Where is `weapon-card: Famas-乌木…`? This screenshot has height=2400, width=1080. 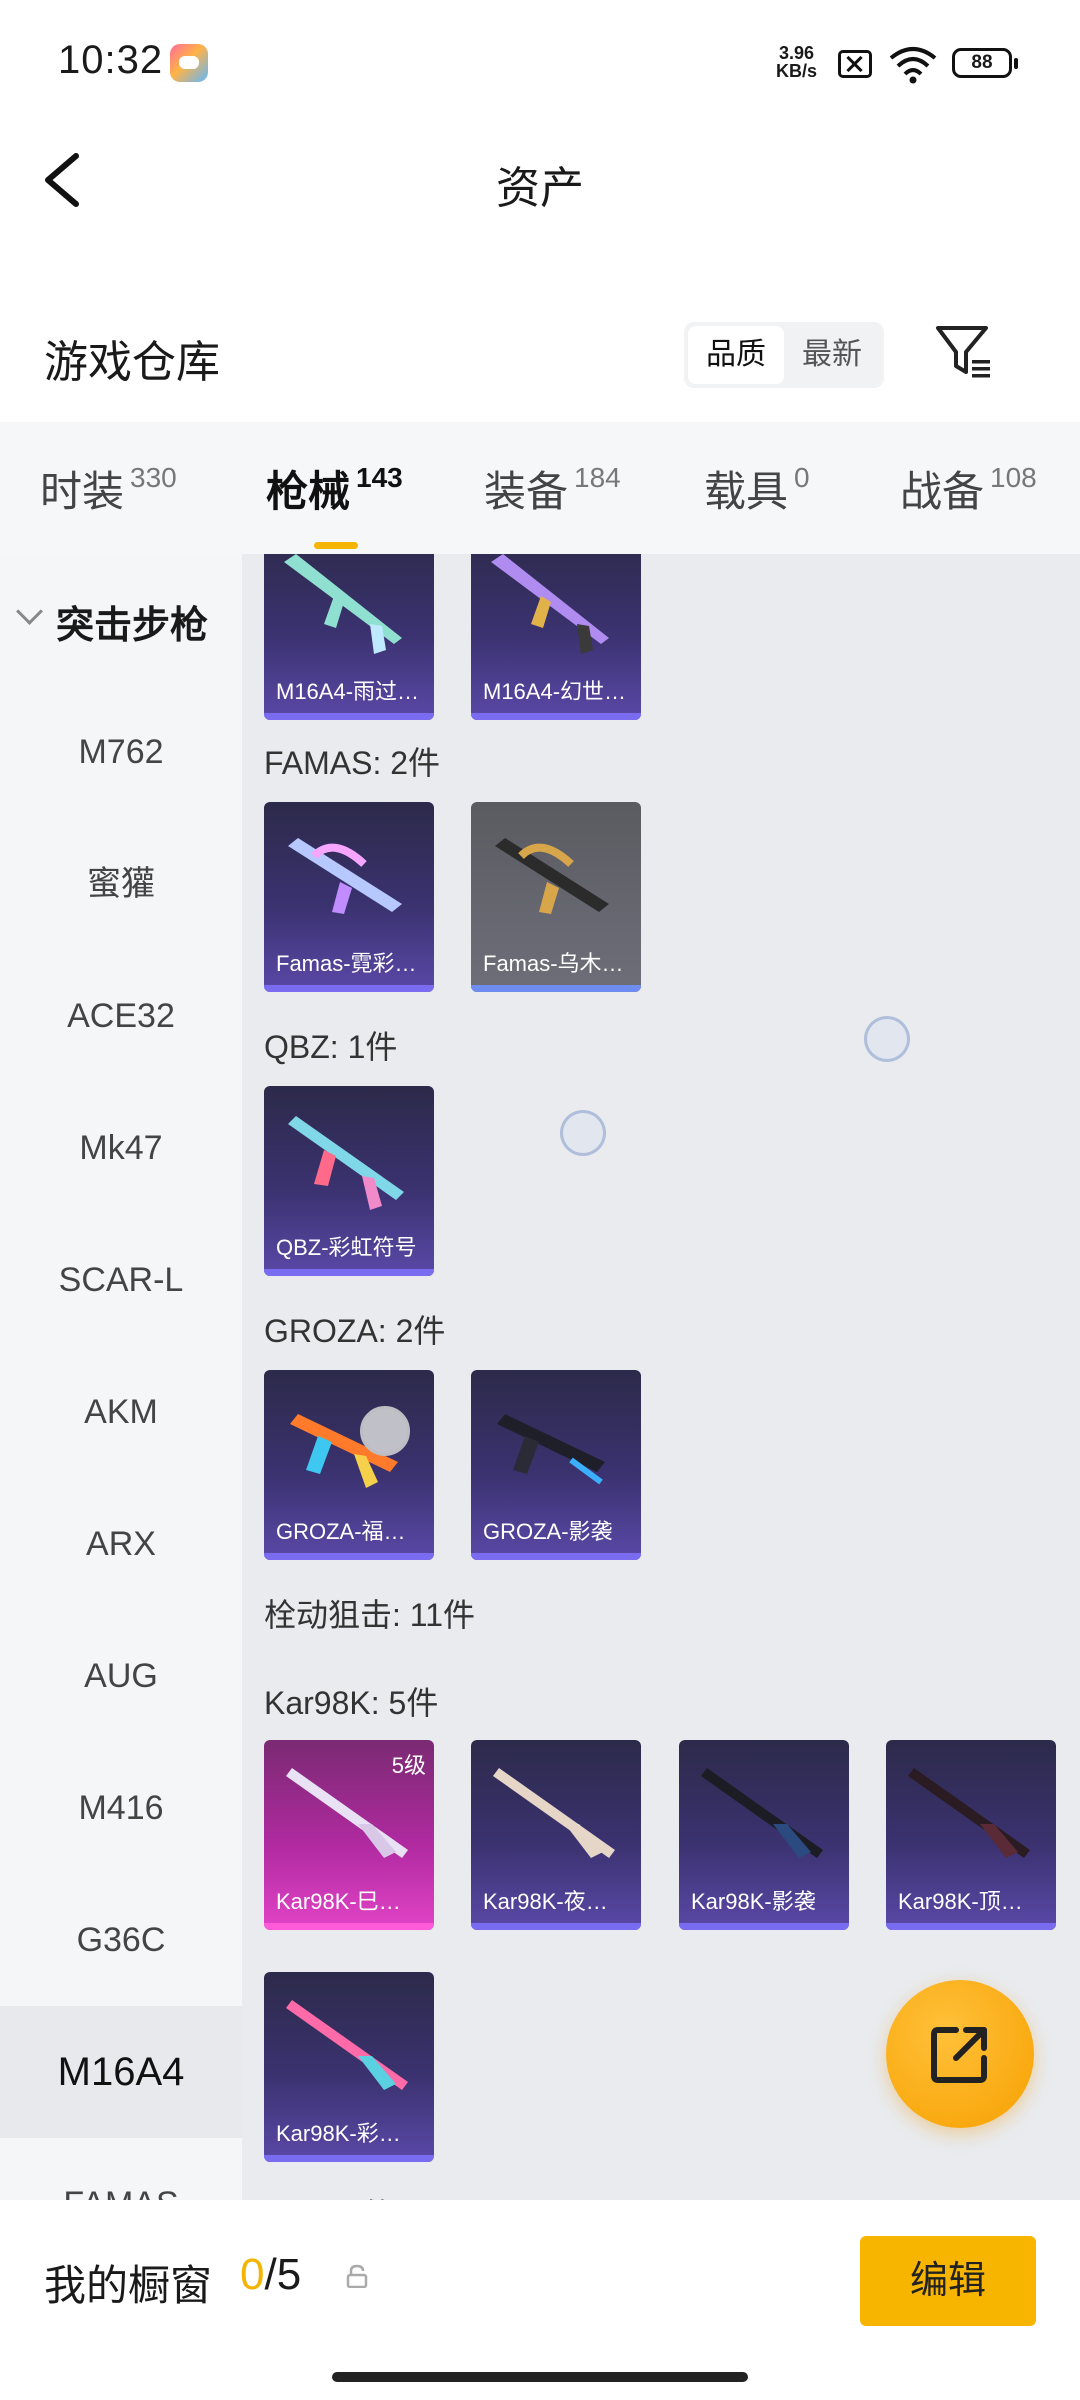 weapon-card: Famas-乌木… is located at coordinates (556, 897).